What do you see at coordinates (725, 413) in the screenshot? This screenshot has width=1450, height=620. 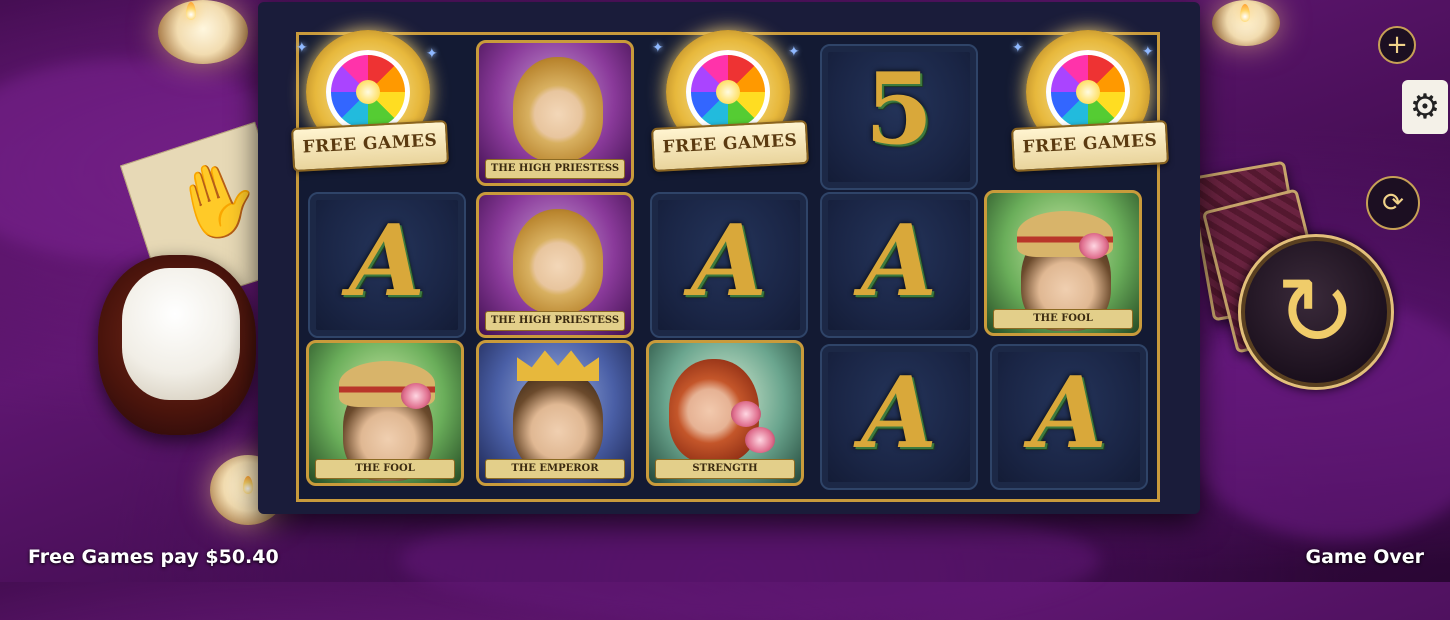 I see `tarot-card-symbol: STRENGTH` at bounding box center [725, 413].